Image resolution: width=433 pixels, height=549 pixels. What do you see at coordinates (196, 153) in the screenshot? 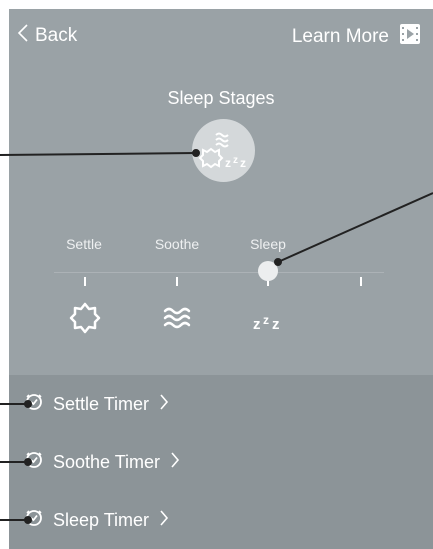
I see `callout-dot-hero` at bounding box center [196, 153].